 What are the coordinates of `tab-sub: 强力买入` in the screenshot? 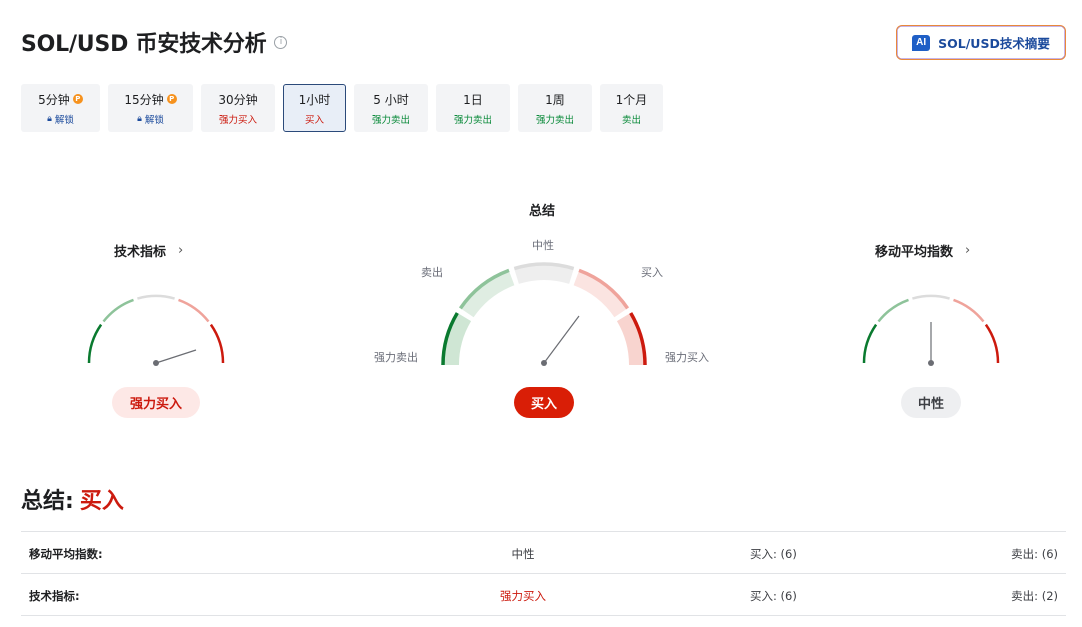 It's located at (237, 120).